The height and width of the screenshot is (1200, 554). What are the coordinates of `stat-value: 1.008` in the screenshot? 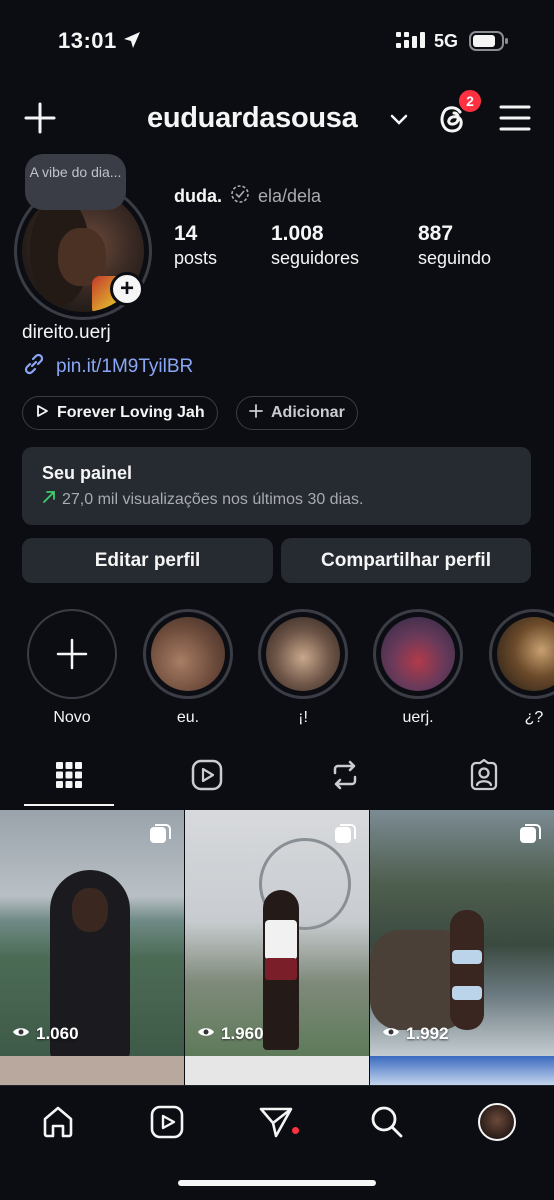 It's located at (297, 233).